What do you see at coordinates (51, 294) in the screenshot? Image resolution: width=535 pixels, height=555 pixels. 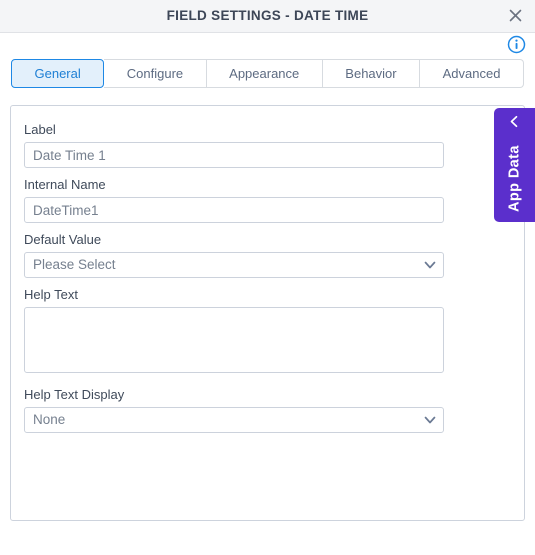 I see `help-text-field-label: Help Text` at bounding box center [51, 294].